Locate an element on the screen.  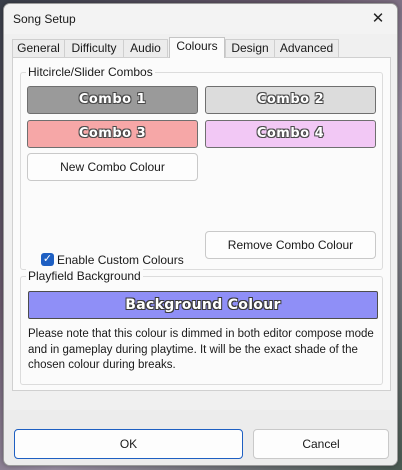
combo-4-button: Combo 4 is located at coordinates (290, 134).